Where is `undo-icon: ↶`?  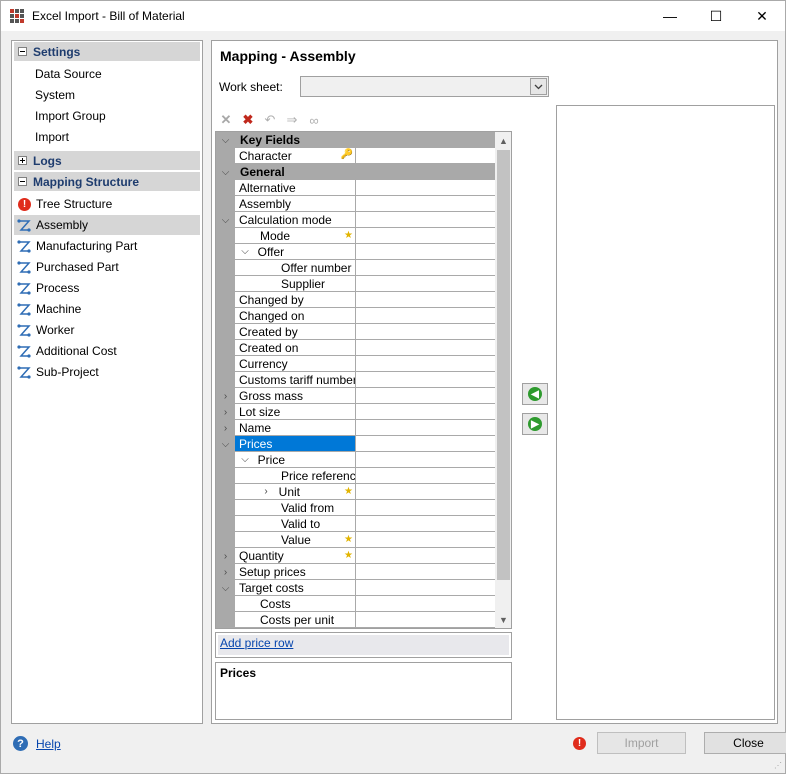
undo-icon: ↶ is located at coordinates (270, 120).